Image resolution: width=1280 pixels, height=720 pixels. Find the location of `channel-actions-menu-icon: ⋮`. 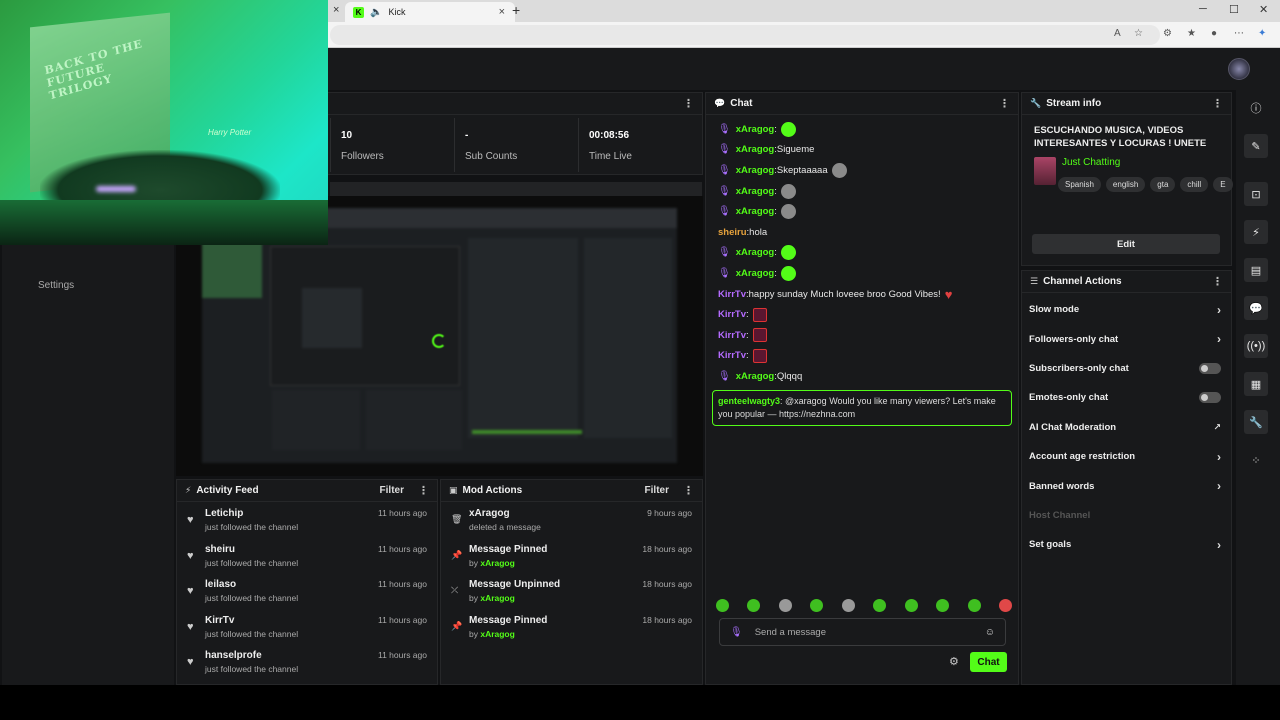

channel-actions-menu-icon: ⋮ is located at coordinates (1217, 281).